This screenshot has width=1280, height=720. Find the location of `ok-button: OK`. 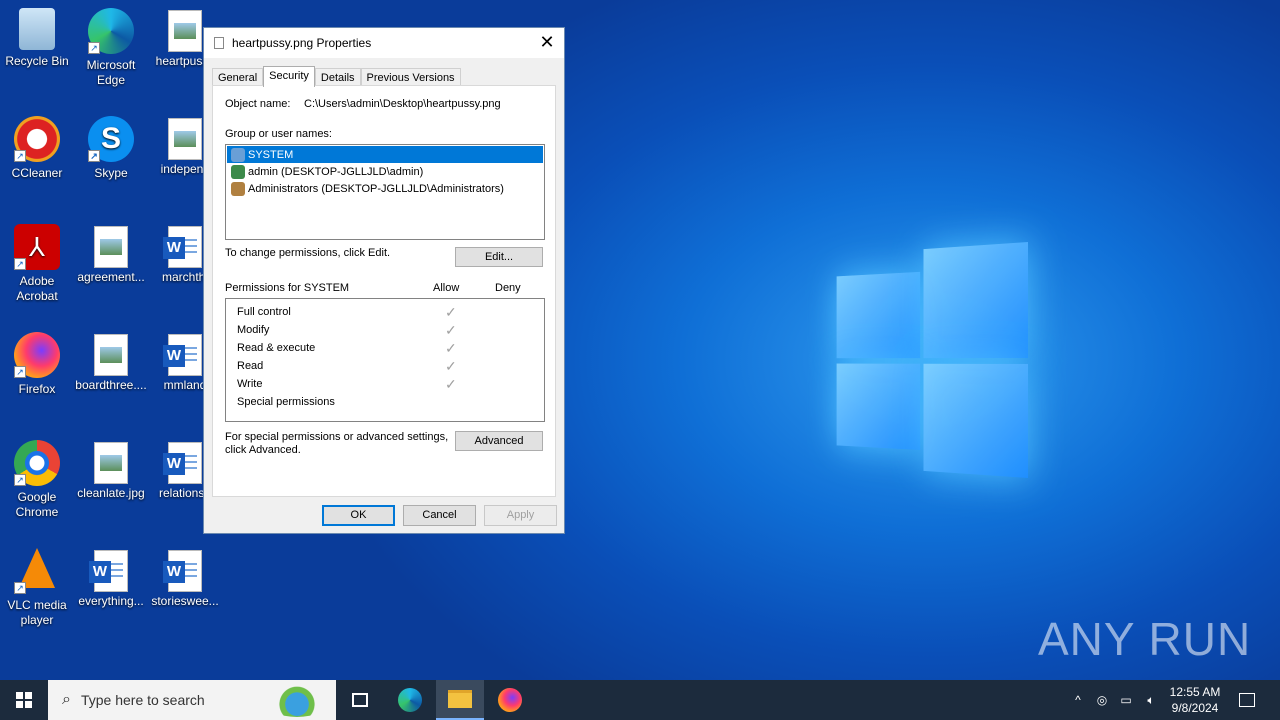

ok-button: OK is located at coordinates (358, 515).